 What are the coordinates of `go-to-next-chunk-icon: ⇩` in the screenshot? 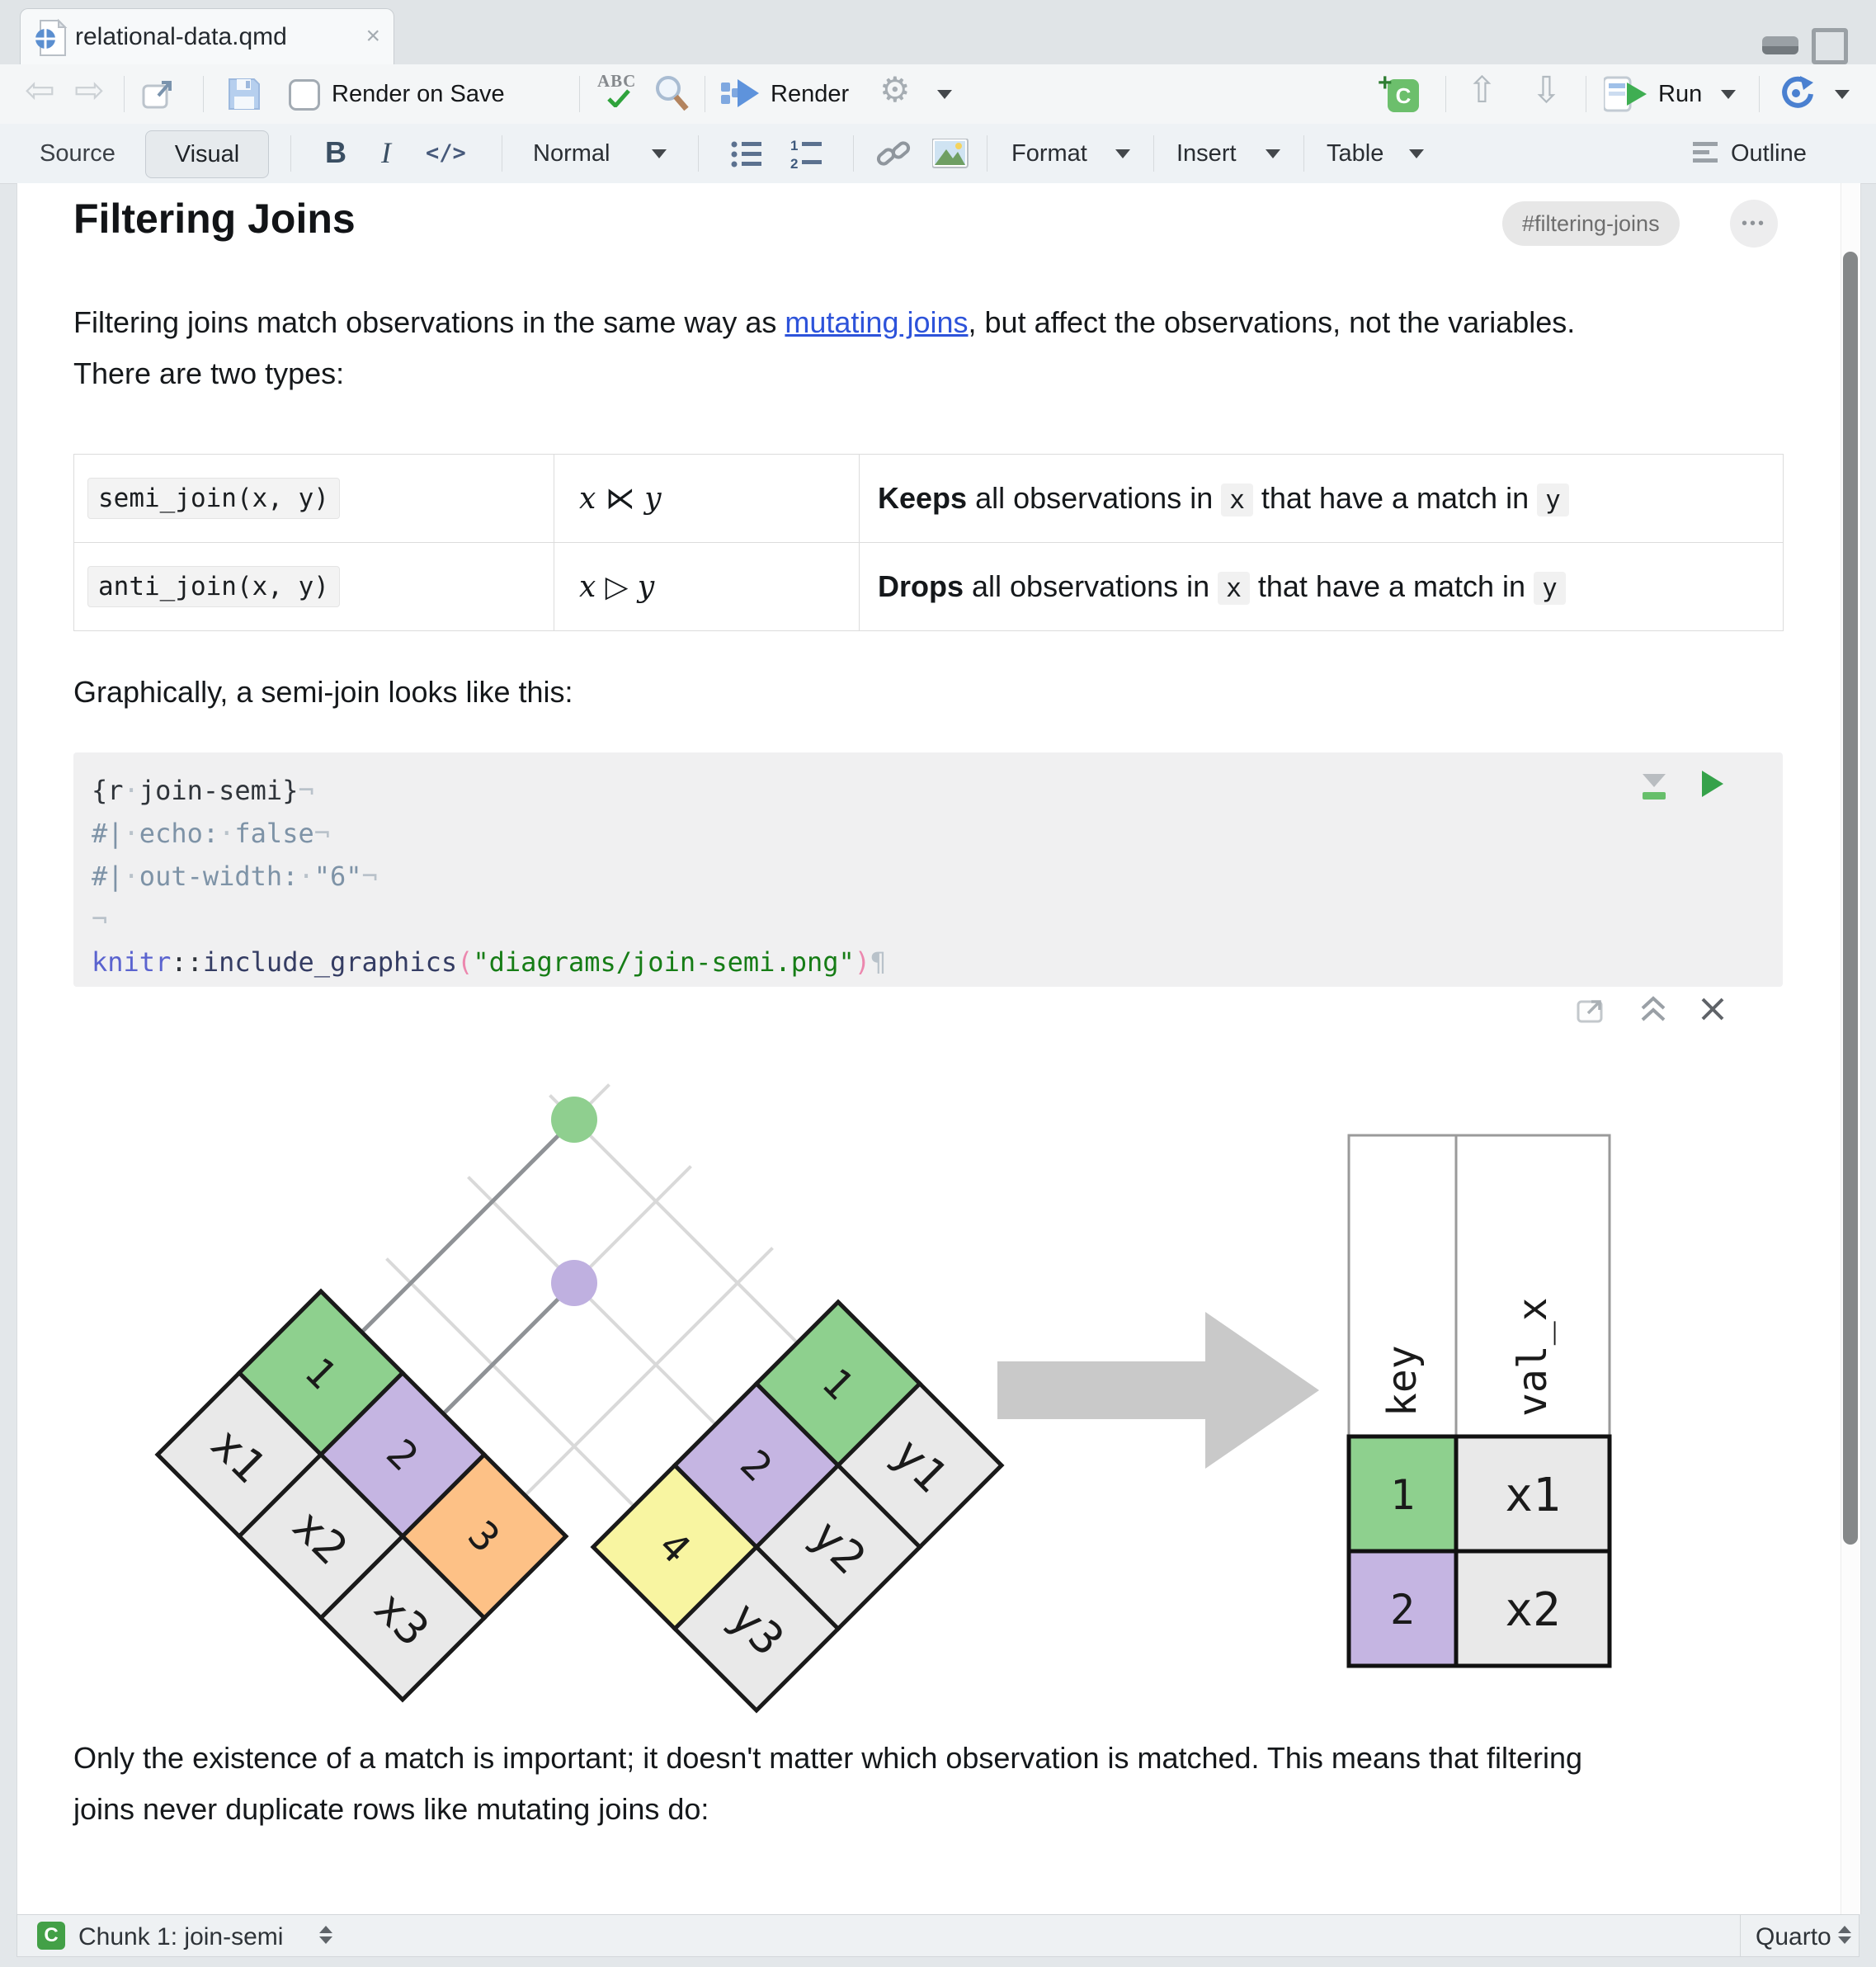 It's located at (1546, 90).